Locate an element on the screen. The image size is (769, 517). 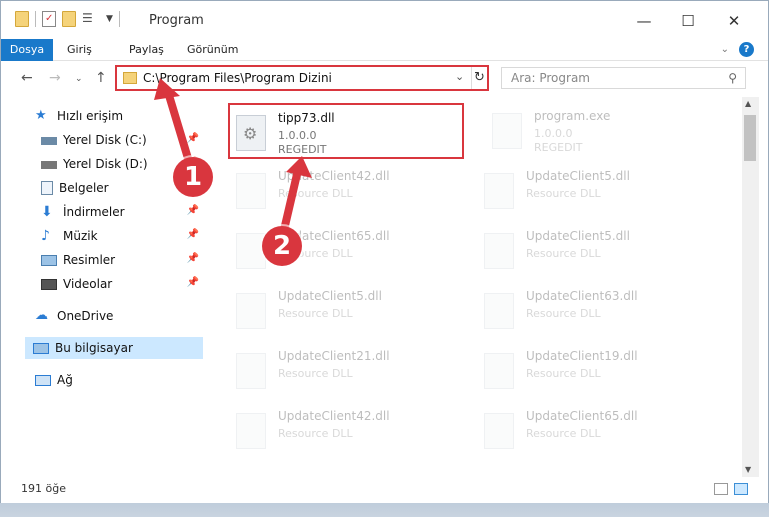
maximize-button: ☐ is located at coordinates (688, 21).